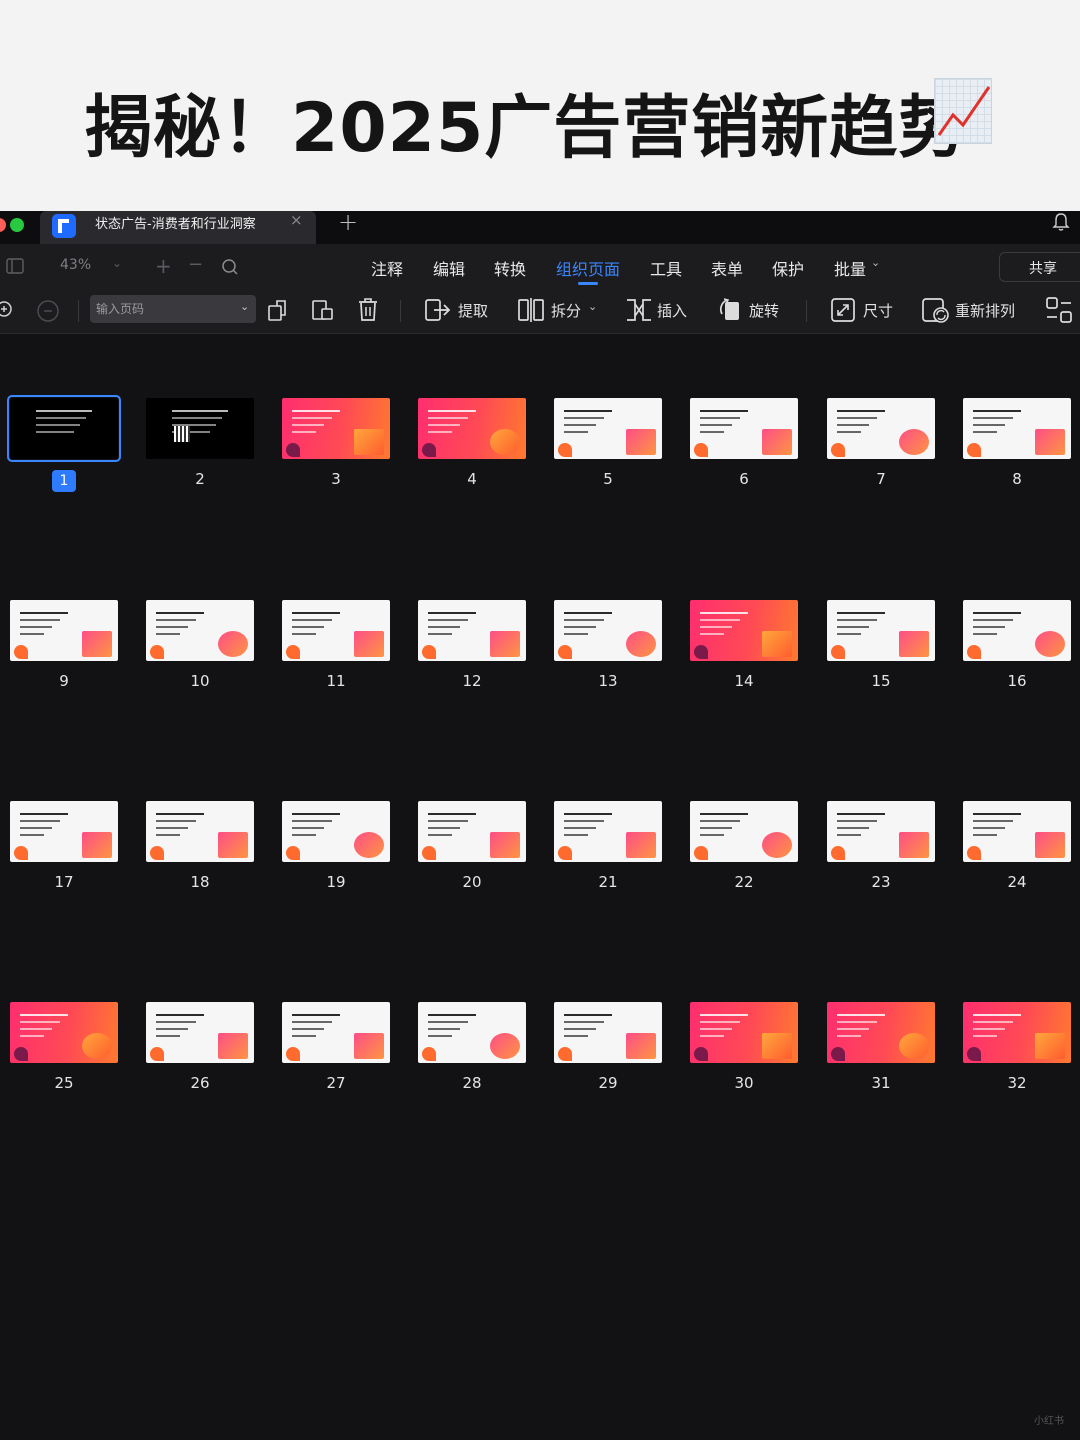 This screenshot has height=1440, width=1080. I want to click on page-thumbnail: 25, so click(64, 1052).